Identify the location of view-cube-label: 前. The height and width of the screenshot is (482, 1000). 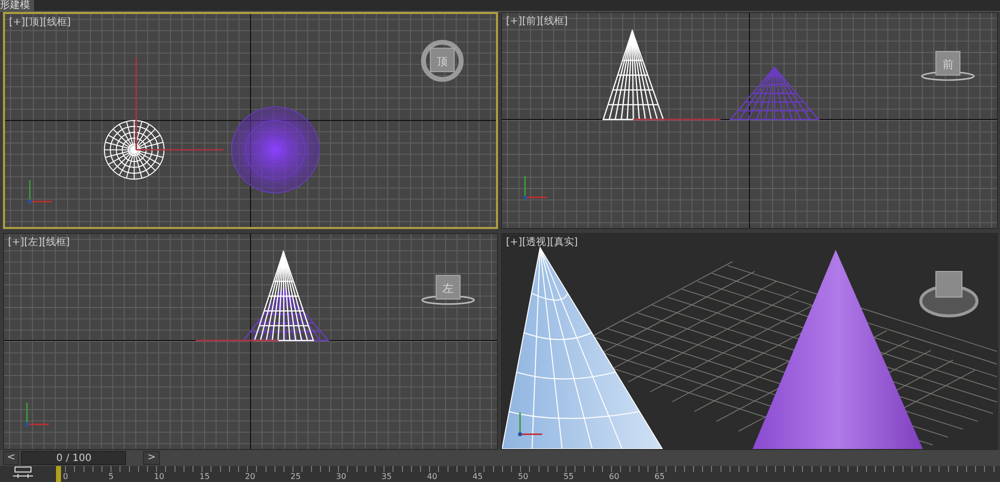
(948, 65).